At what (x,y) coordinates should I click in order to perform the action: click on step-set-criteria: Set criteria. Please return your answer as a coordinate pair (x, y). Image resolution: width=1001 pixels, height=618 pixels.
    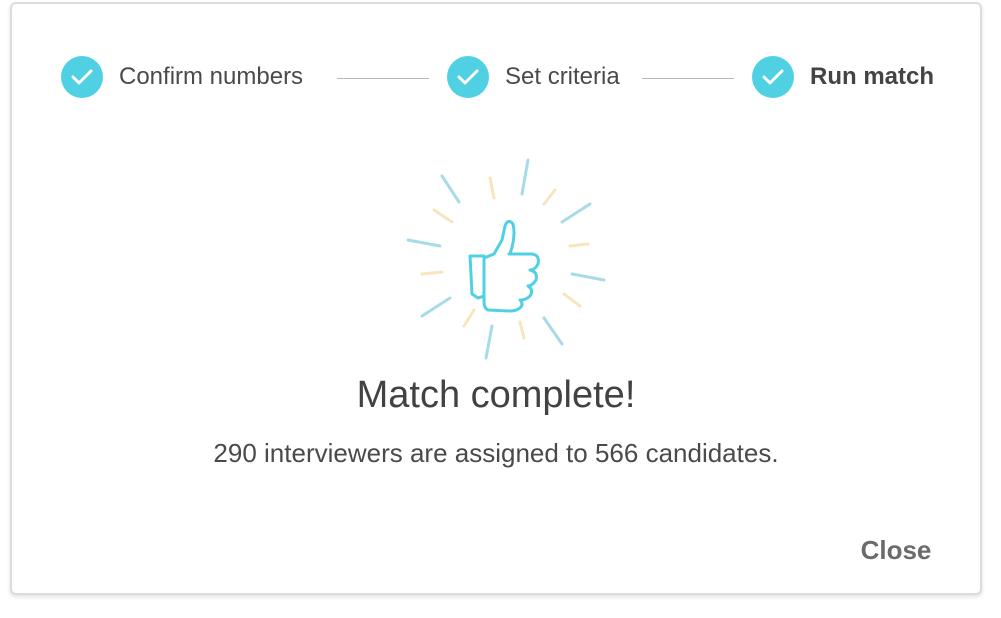
    Looking at the image, I should click on (533, 77).